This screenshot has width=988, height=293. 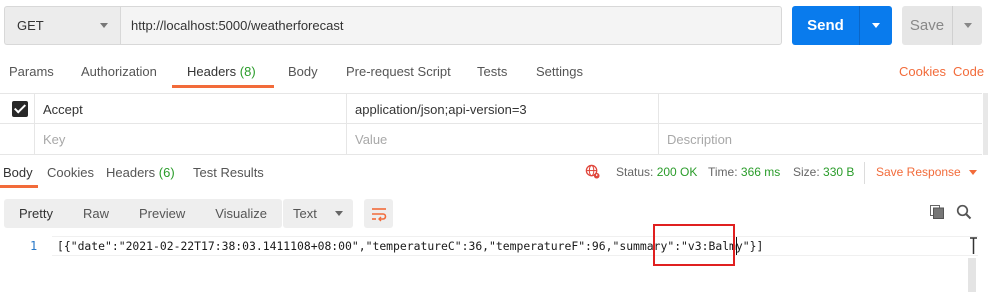 I want to click on response-tab-cookies: Cookies, so click(x=70, y=172).